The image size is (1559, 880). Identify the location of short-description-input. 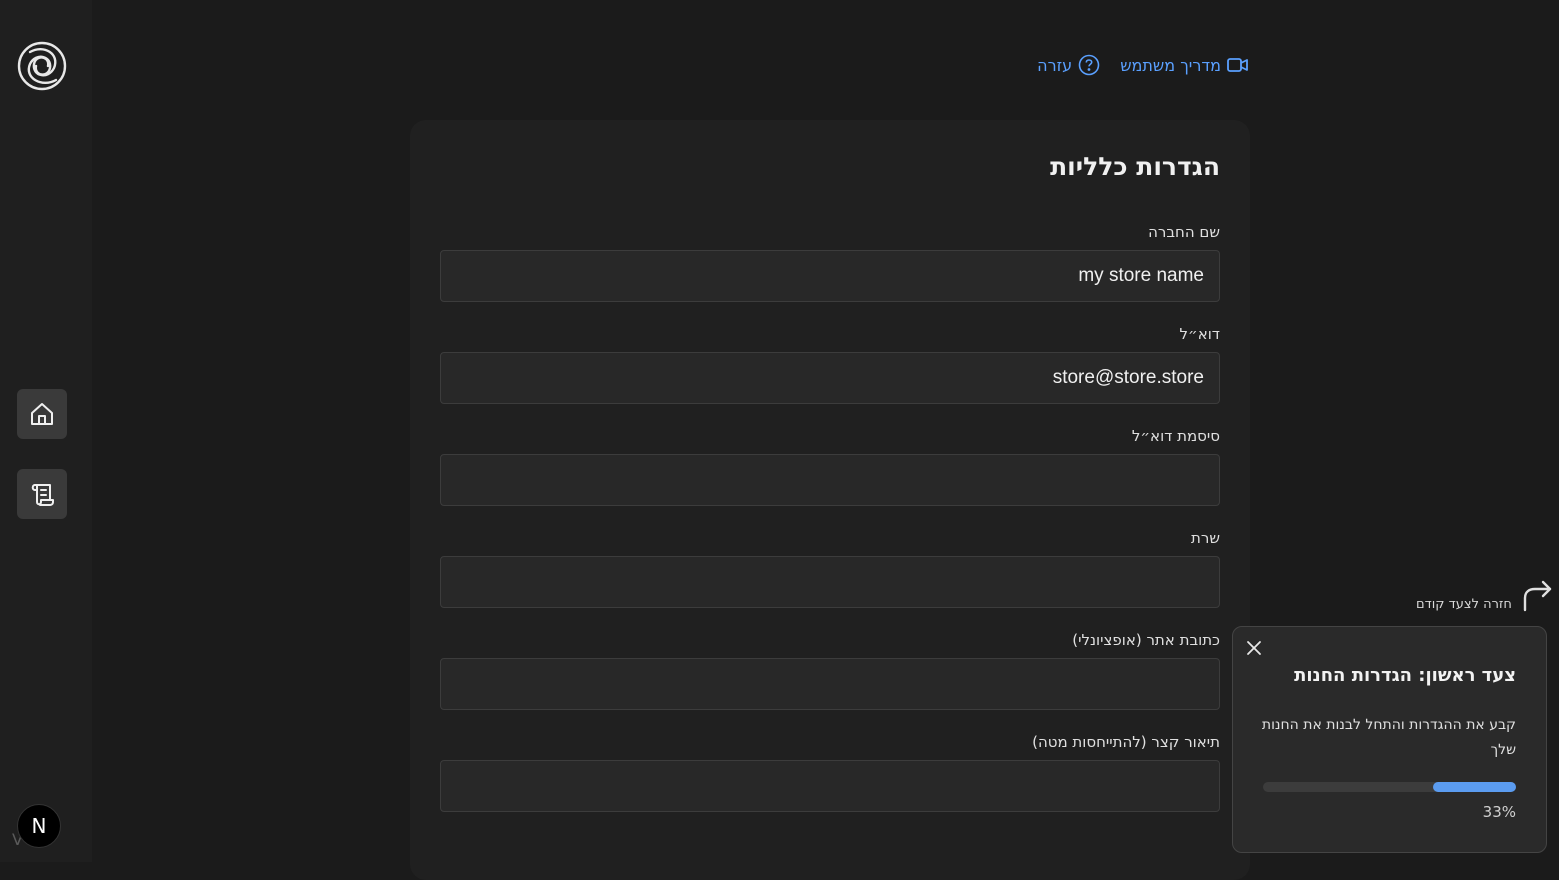
(830, 786).